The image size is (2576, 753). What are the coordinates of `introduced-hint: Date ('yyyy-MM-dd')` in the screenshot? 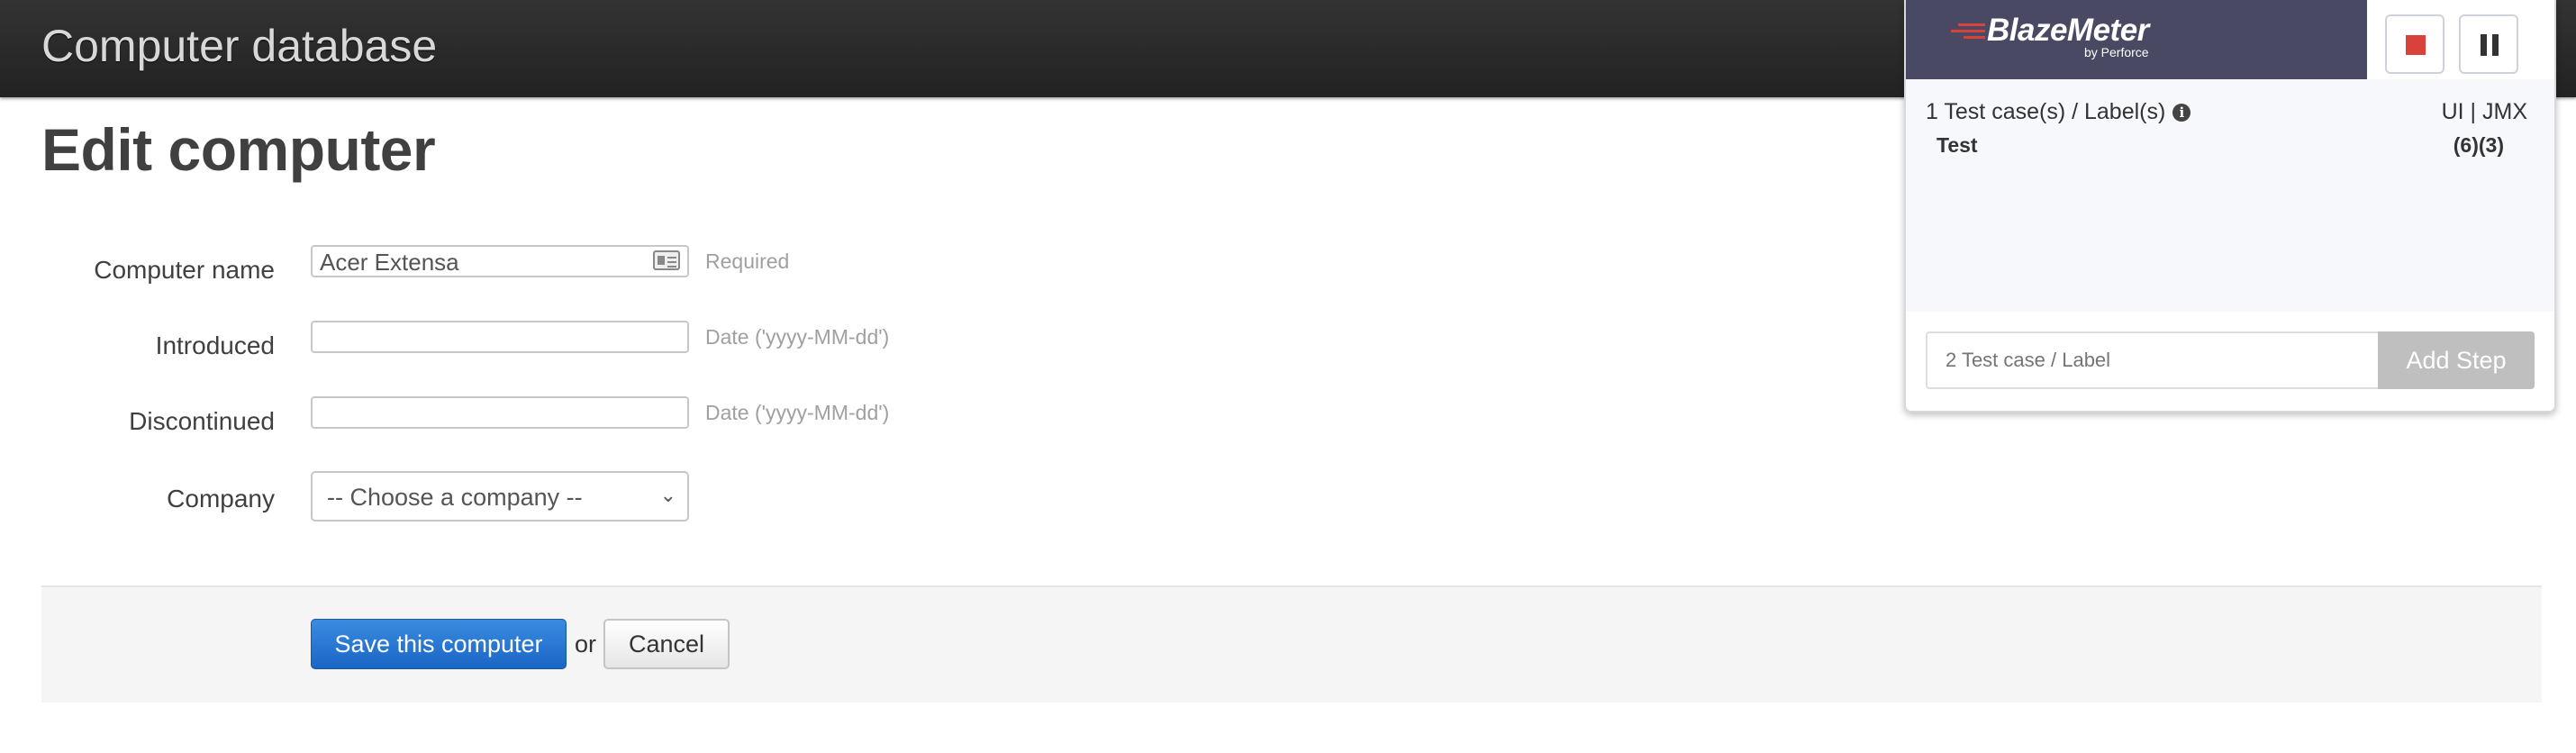 It's located at (797, 337).